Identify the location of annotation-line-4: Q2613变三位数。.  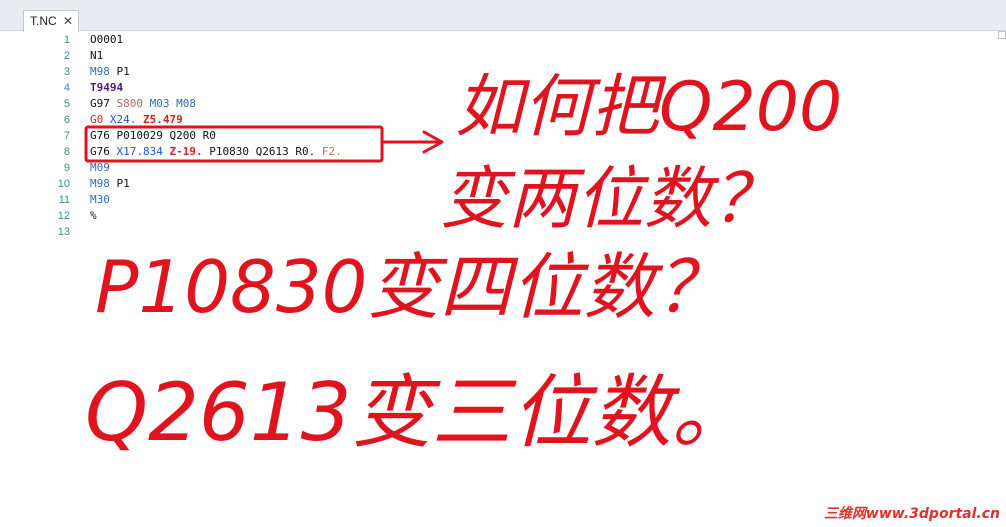
(418, 412).